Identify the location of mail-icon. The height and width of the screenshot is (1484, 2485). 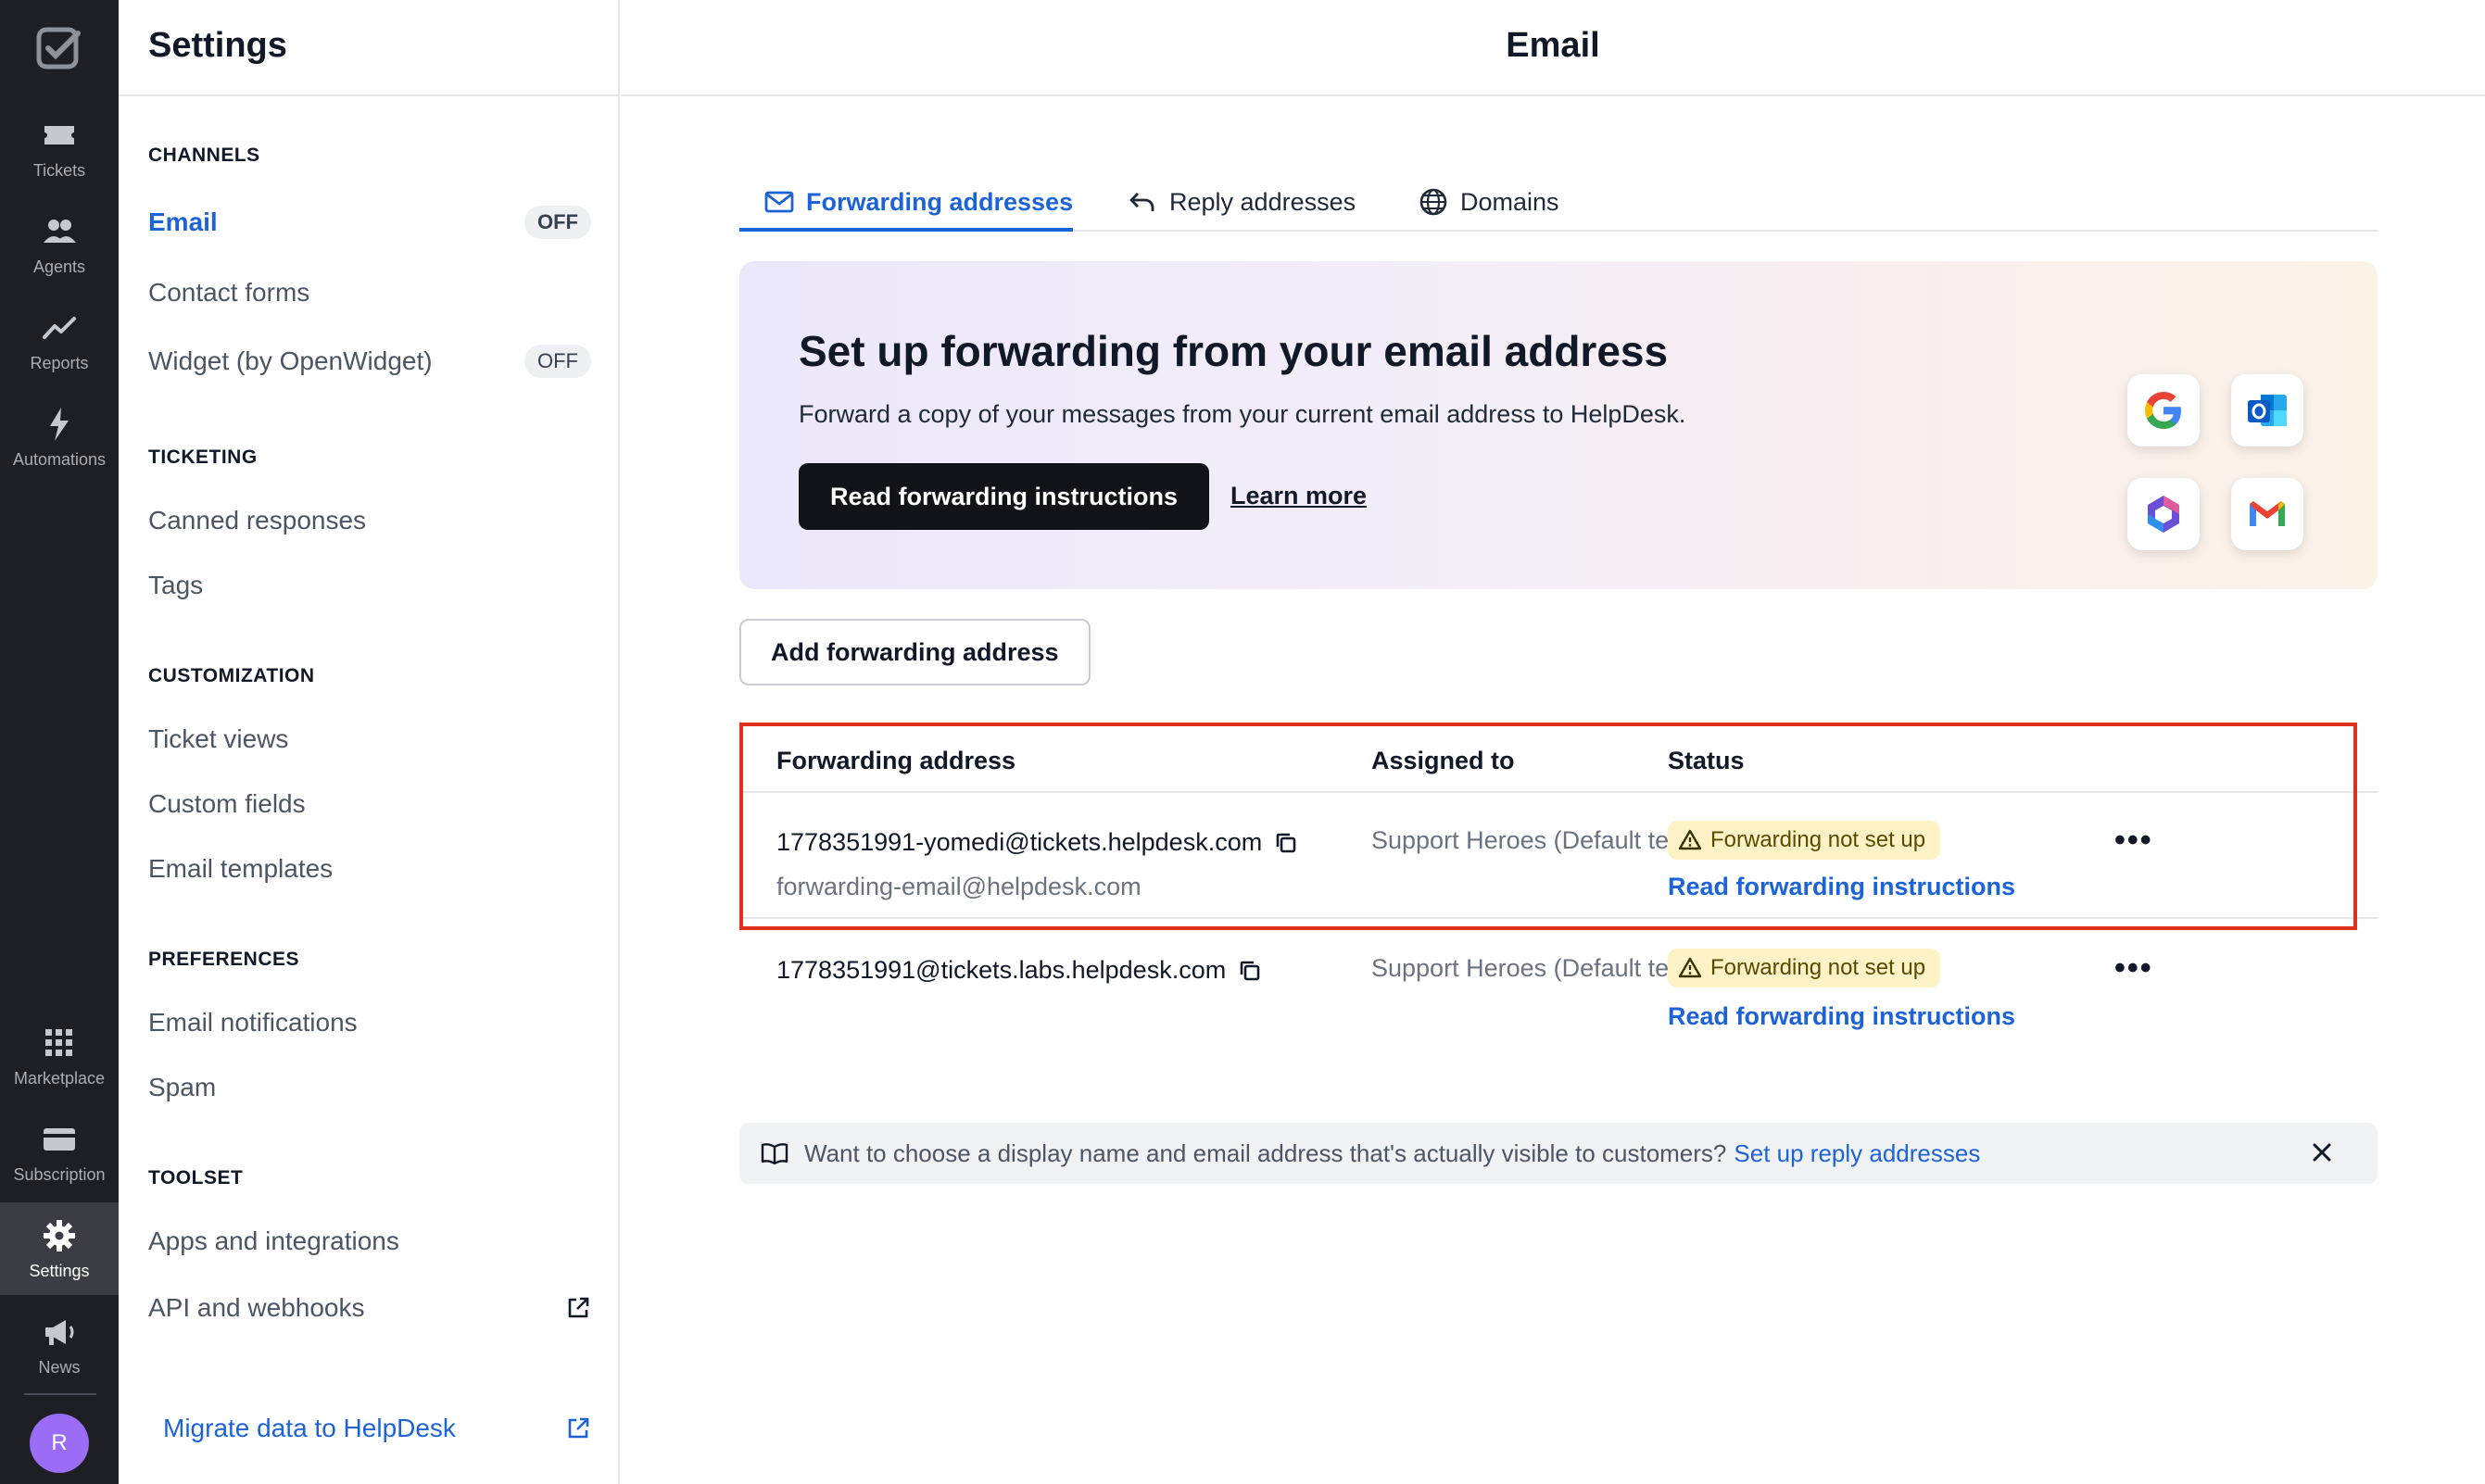
(779, 202).